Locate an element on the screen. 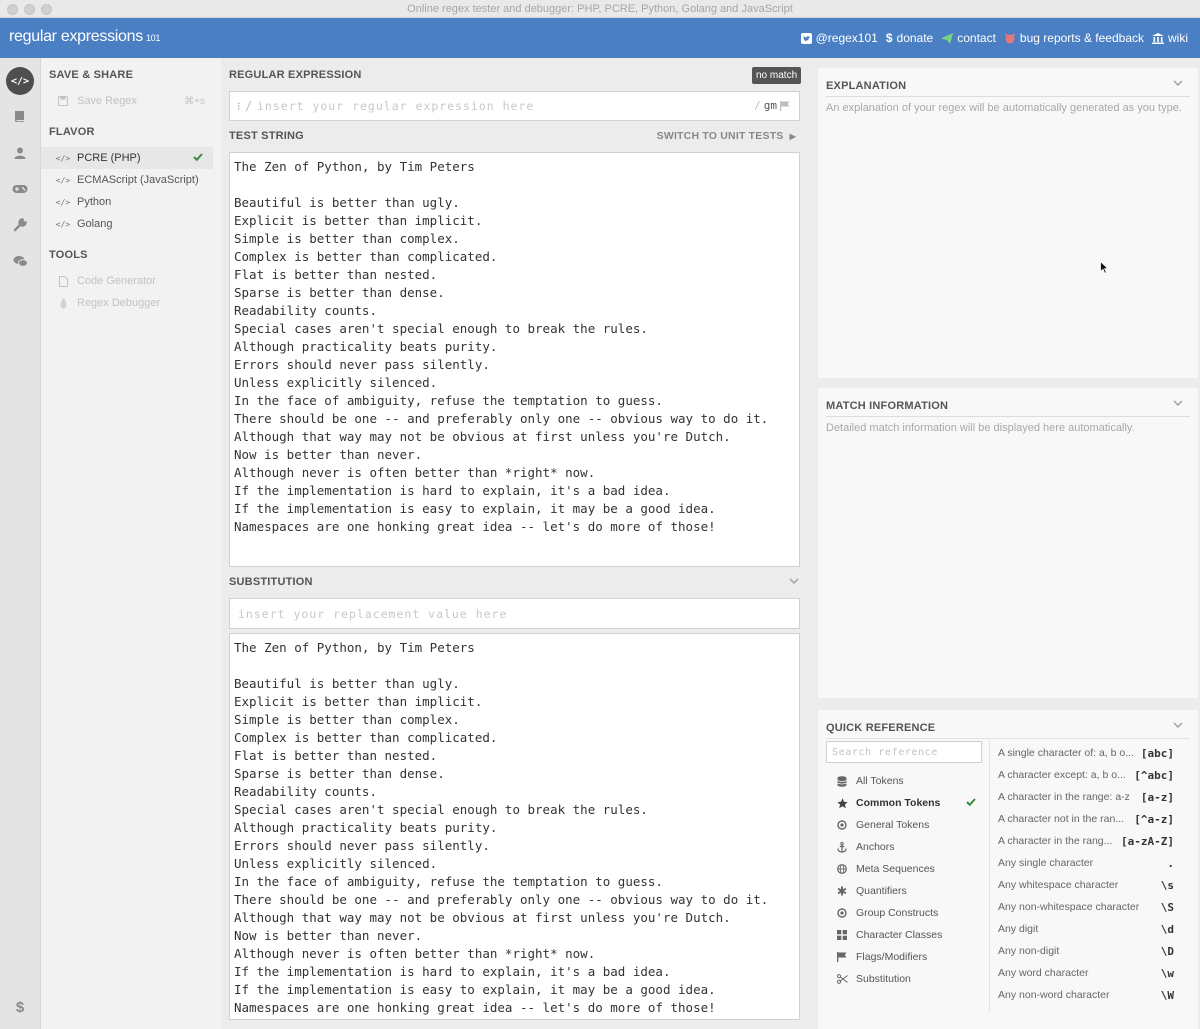 The image size is (1200, 1029). flag-icon is located at coordinates (785, 105).